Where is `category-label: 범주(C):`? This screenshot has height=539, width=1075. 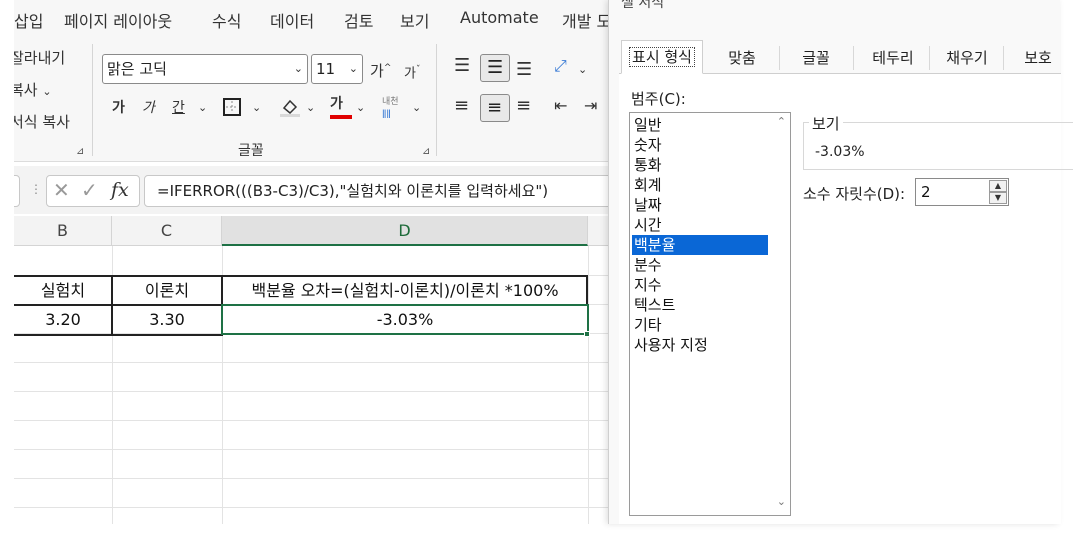 category-label: 범주(C): is located at coordinates (658, 99).